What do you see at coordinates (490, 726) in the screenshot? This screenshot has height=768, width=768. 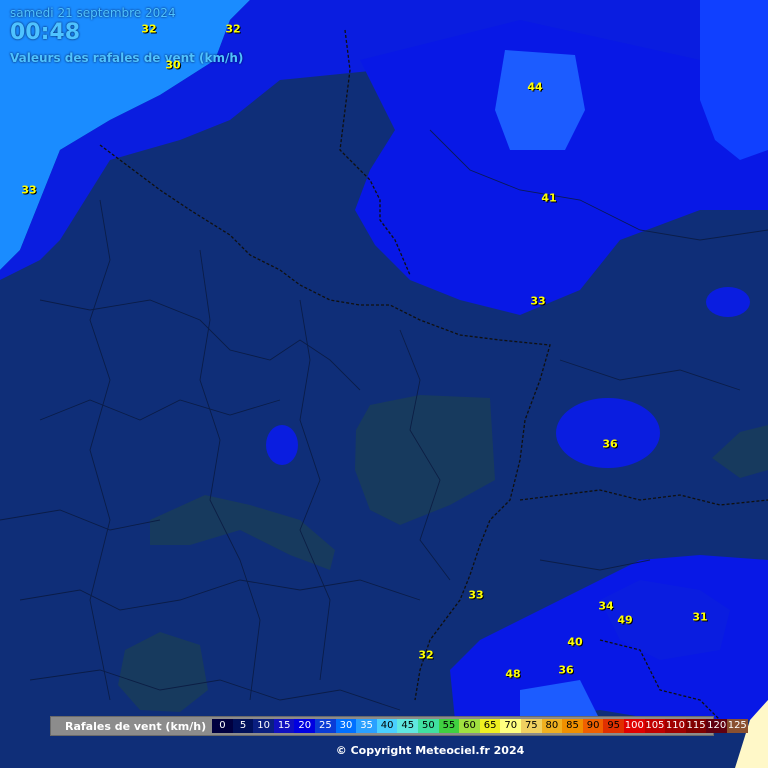 I see `legend-swatch: 65` at bounding box center [490, 726].